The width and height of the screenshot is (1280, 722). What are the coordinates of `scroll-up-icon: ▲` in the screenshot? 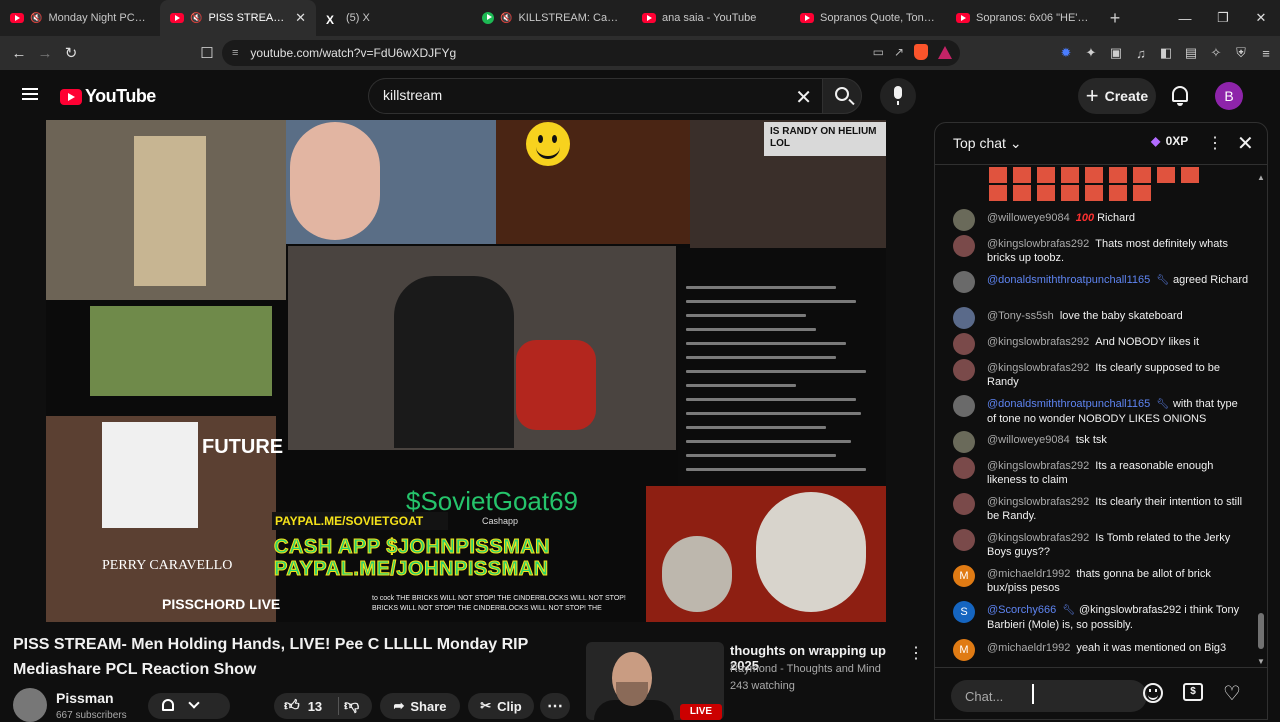 It's located at (1261, 177).